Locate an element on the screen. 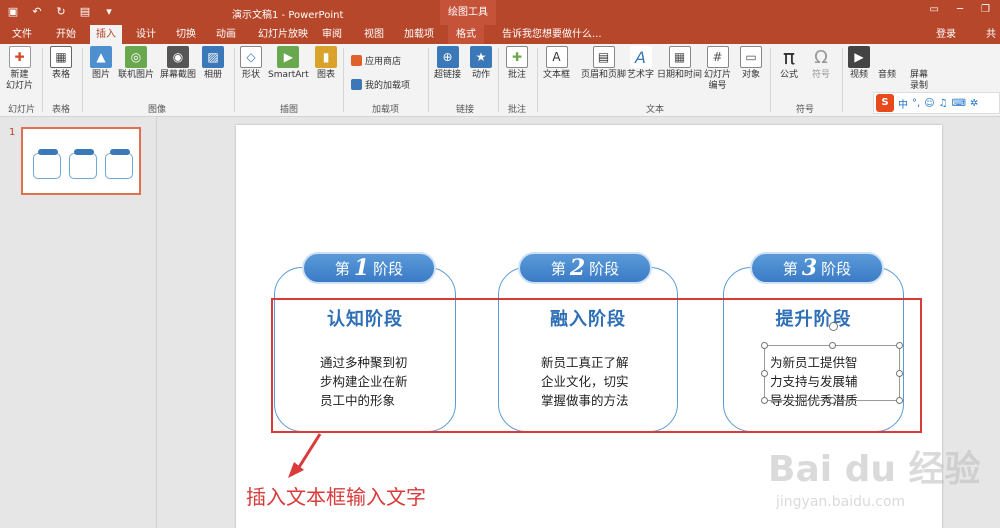 This screenshot has height=528, width=1000. tab-review: 审阅 is located at coordinates (332, 34).